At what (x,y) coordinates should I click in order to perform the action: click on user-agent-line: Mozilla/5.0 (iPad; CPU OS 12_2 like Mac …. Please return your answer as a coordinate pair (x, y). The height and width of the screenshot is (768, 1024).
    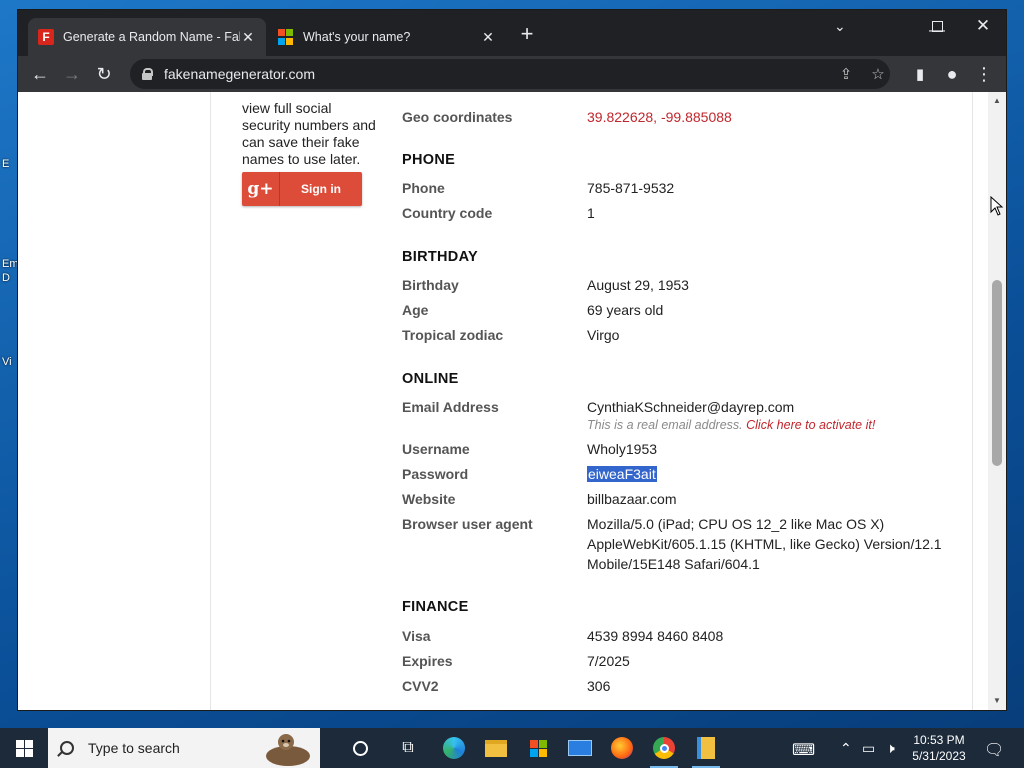
    Looking at the image, I should click on (736, 524).